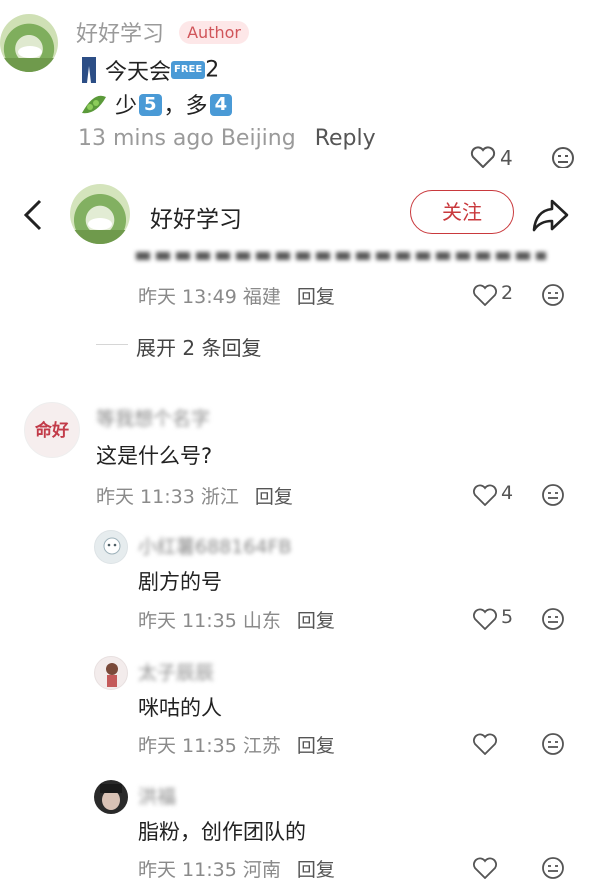  What do you see at coordinates (209, 870) in the screenshot?
I see `reply-time: 昨天 11:35 河南` at bounding box center [209, 870].